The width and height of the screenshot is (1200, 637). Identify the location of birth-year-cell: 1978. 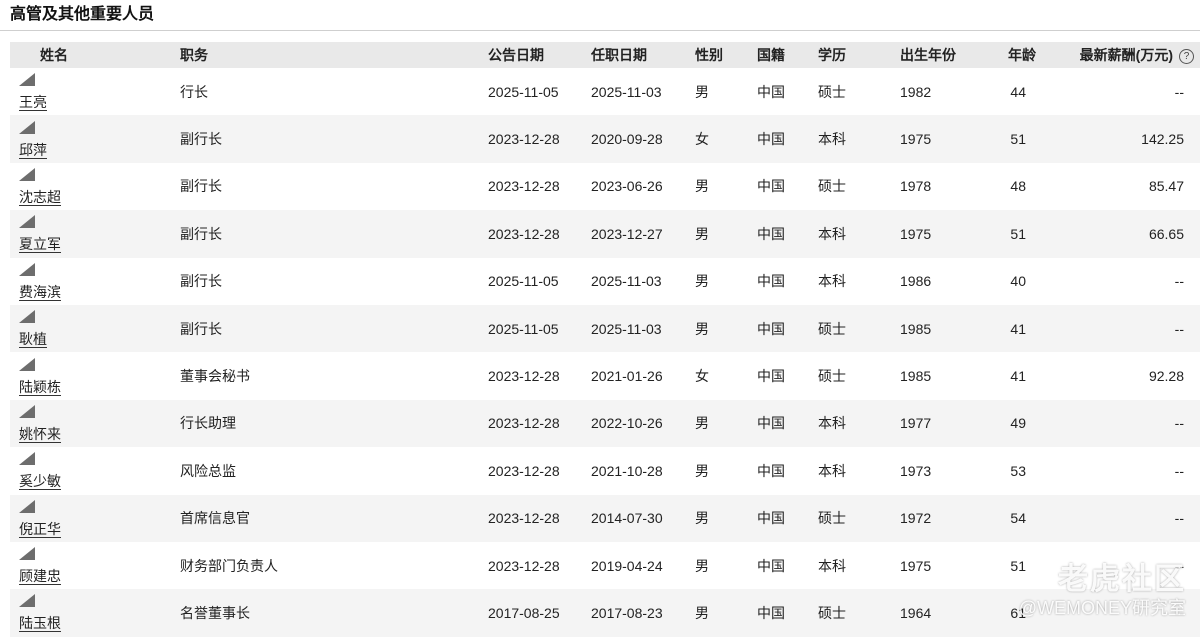
(916, 186).